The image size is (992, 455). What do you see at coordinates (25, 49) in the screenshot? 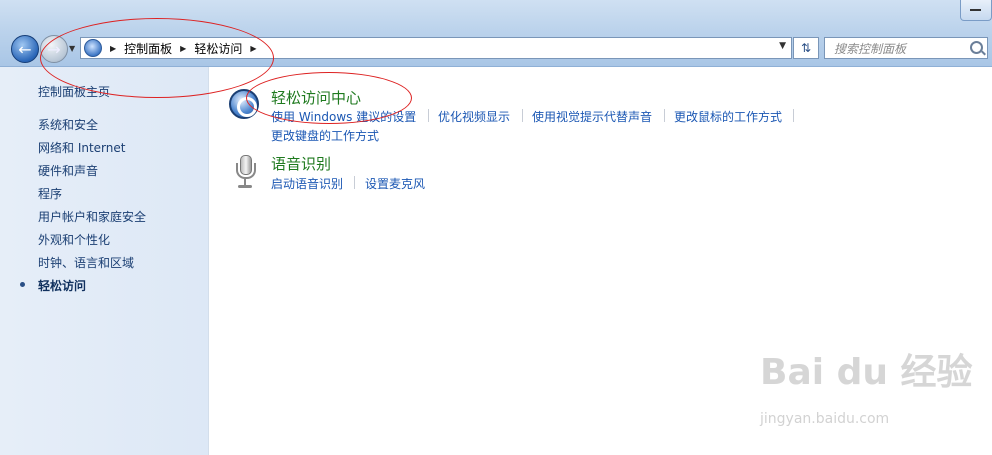
I see `back-icon: ←` at bounding box center [25, 49].